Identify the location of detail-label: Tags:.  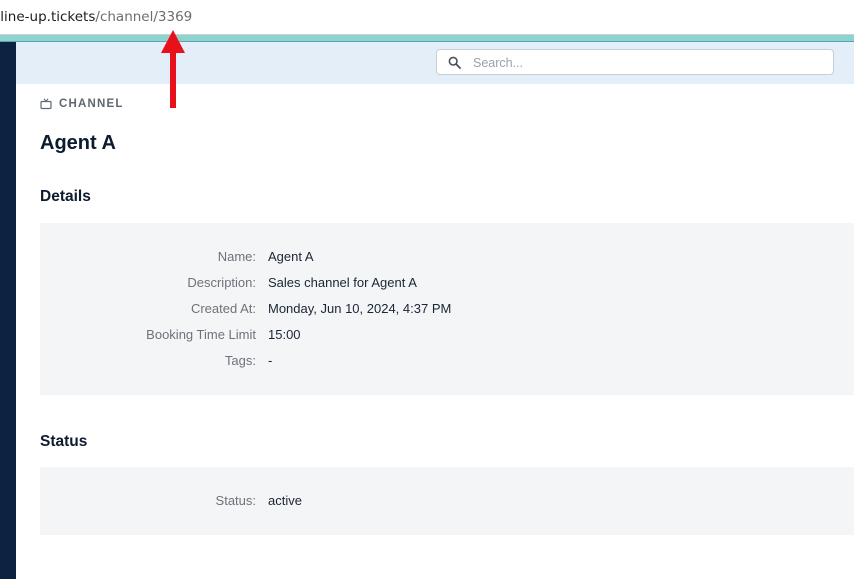
(240, 360).